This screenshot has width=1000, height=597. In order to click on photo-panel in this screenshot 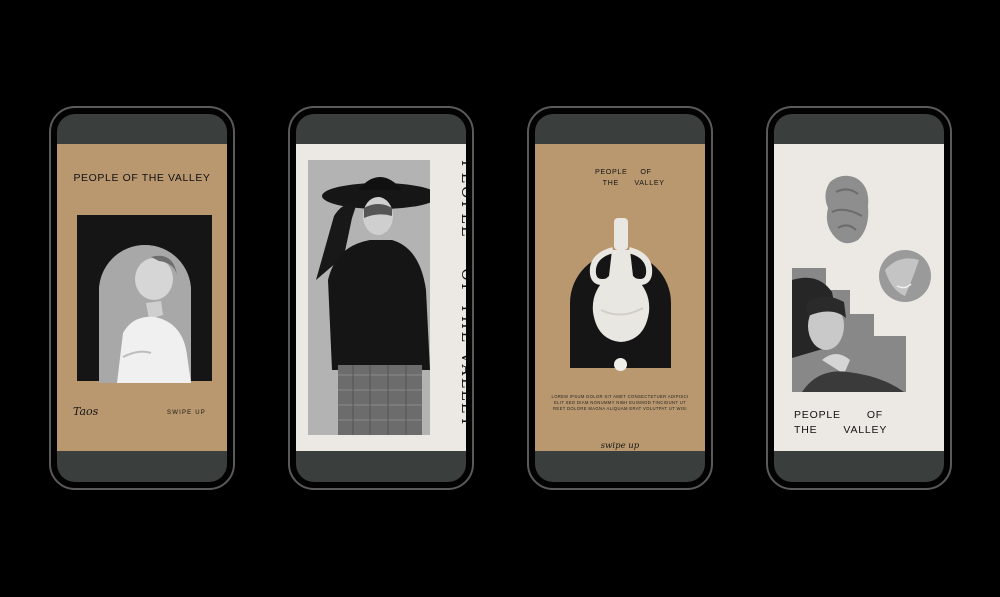, I will do `click(144, 299)`.